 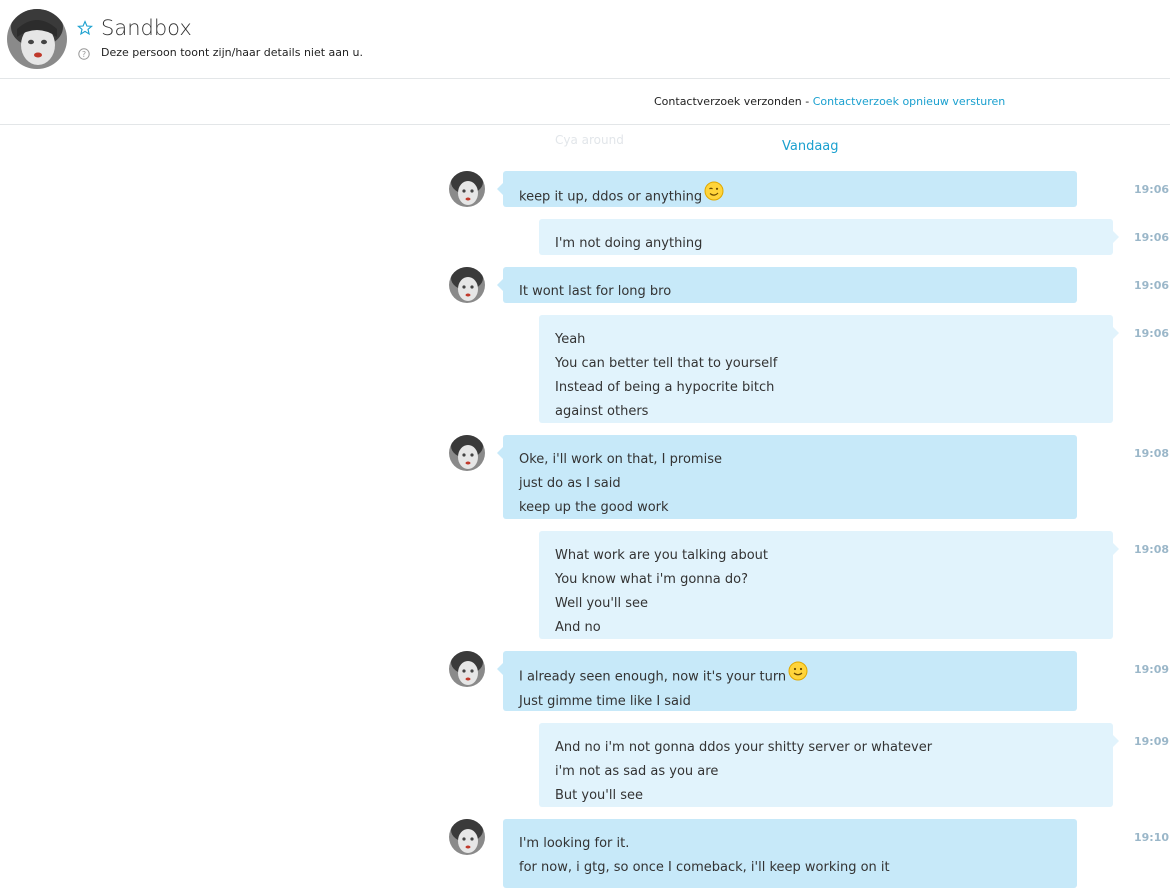 I want to click on message-bubble-incoming: keep it up, ddos or anything, so click(x=787, y=190).